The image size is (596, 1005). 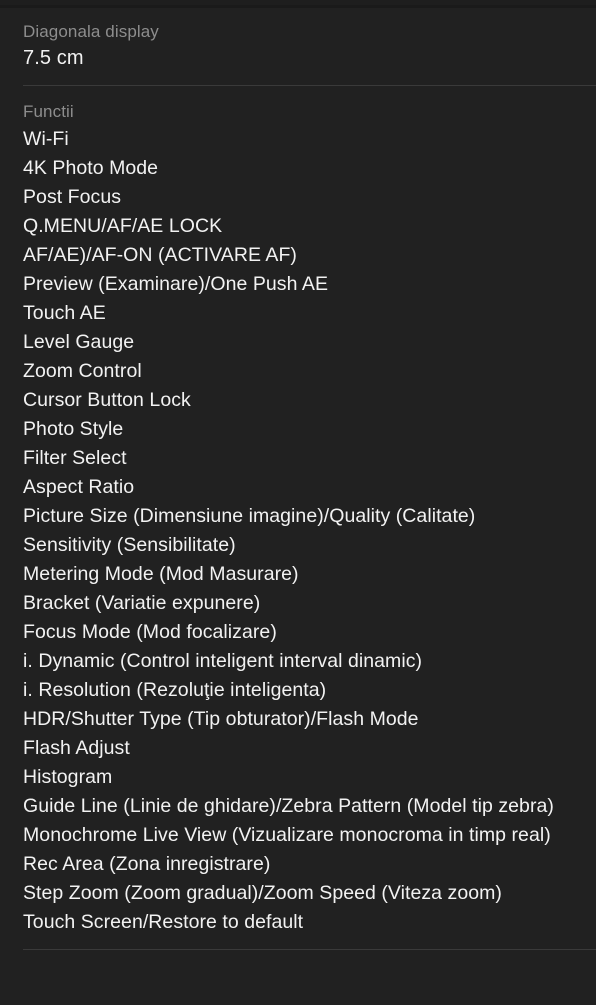 I want to click on list-item: Histogram, so click(x=68, y=777).